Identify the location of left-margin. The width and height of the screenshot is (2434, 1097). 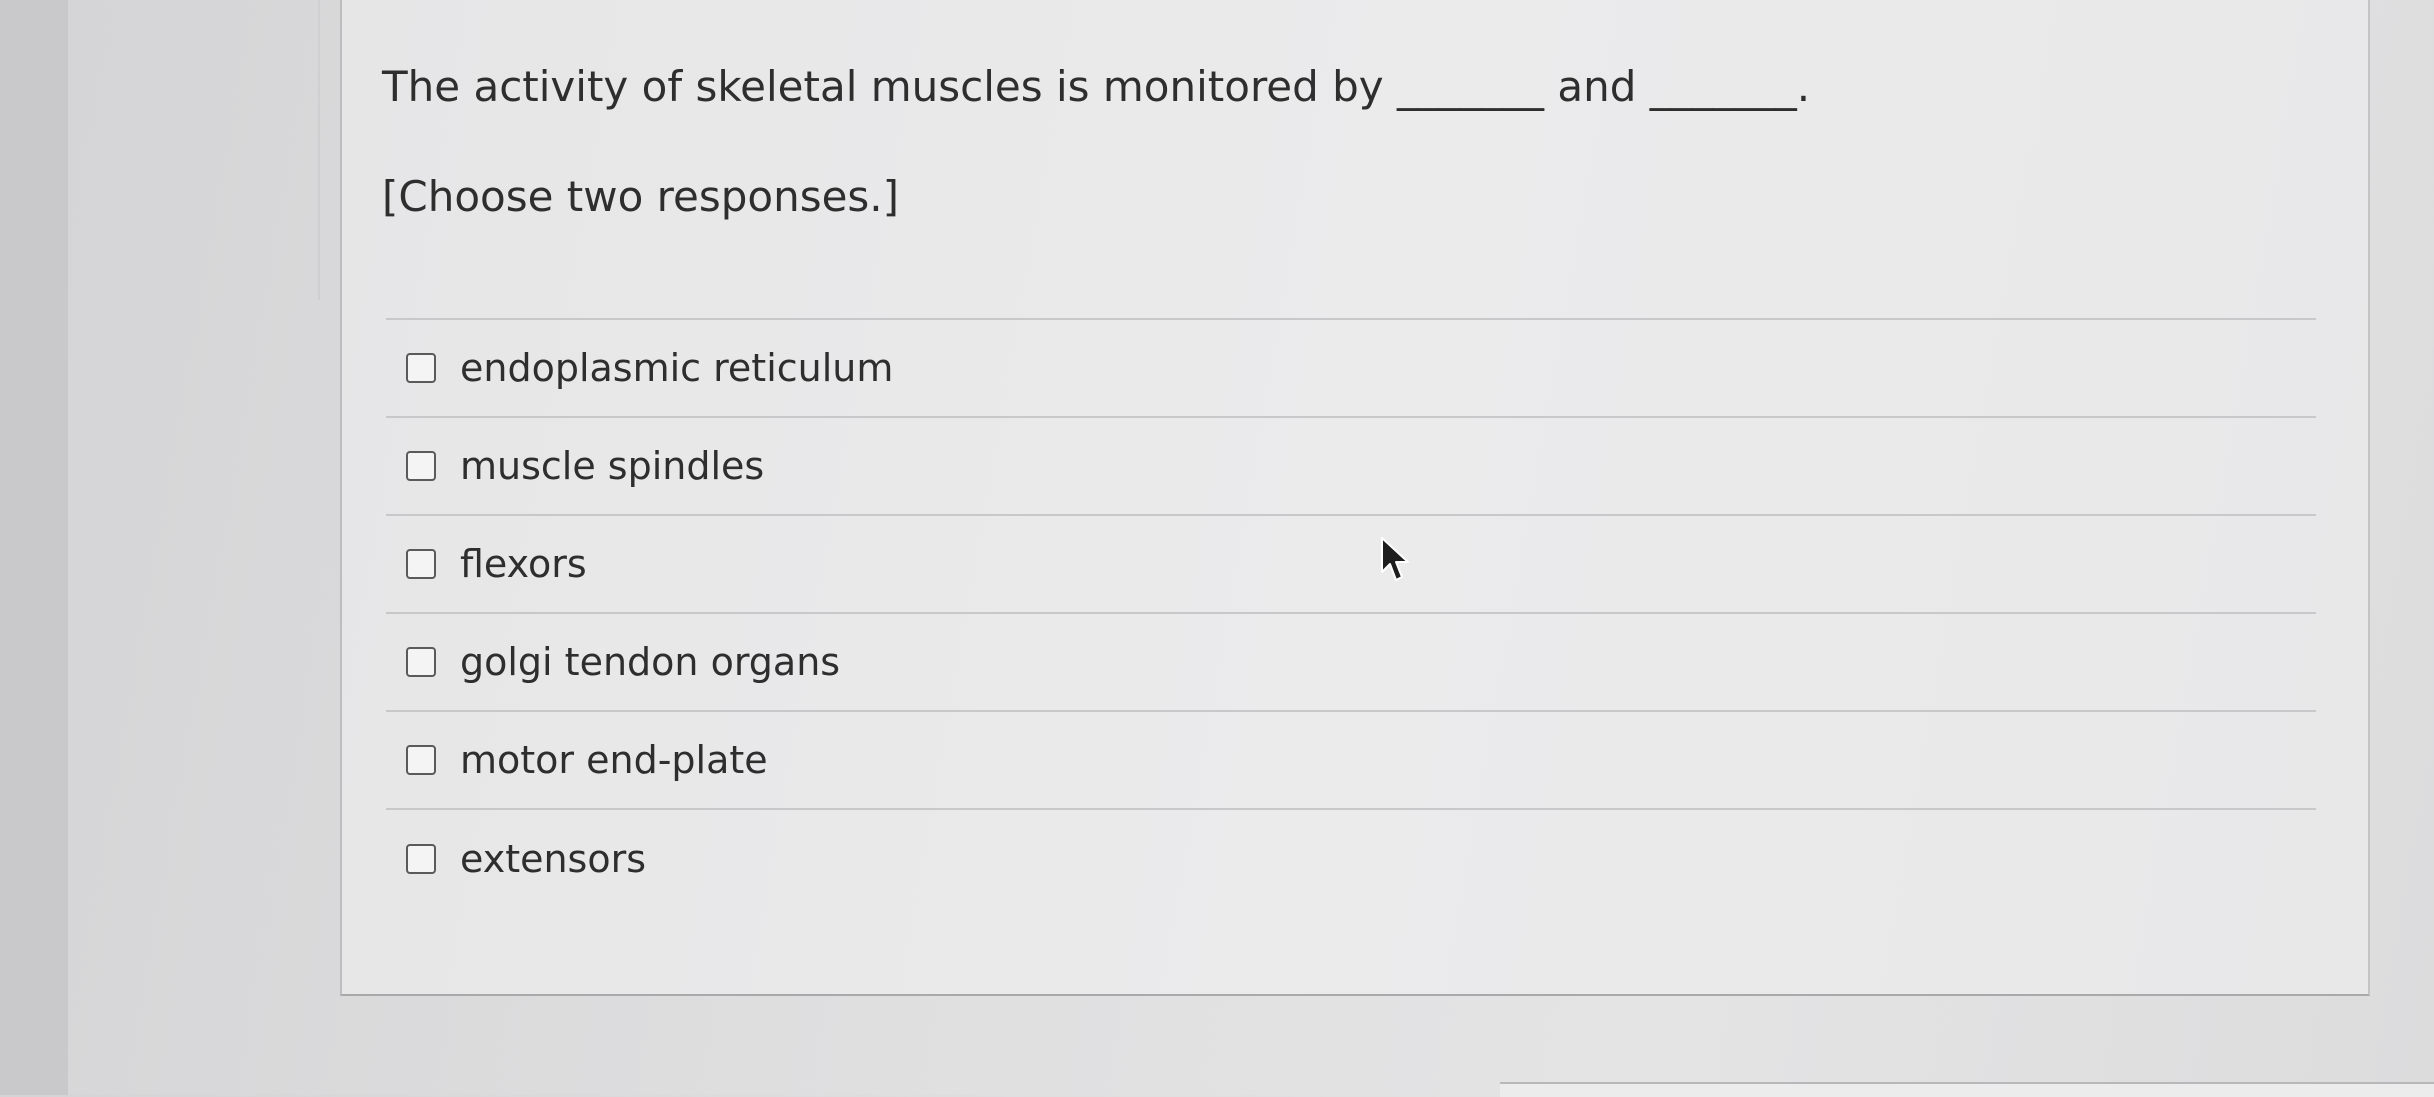
(34, 547).